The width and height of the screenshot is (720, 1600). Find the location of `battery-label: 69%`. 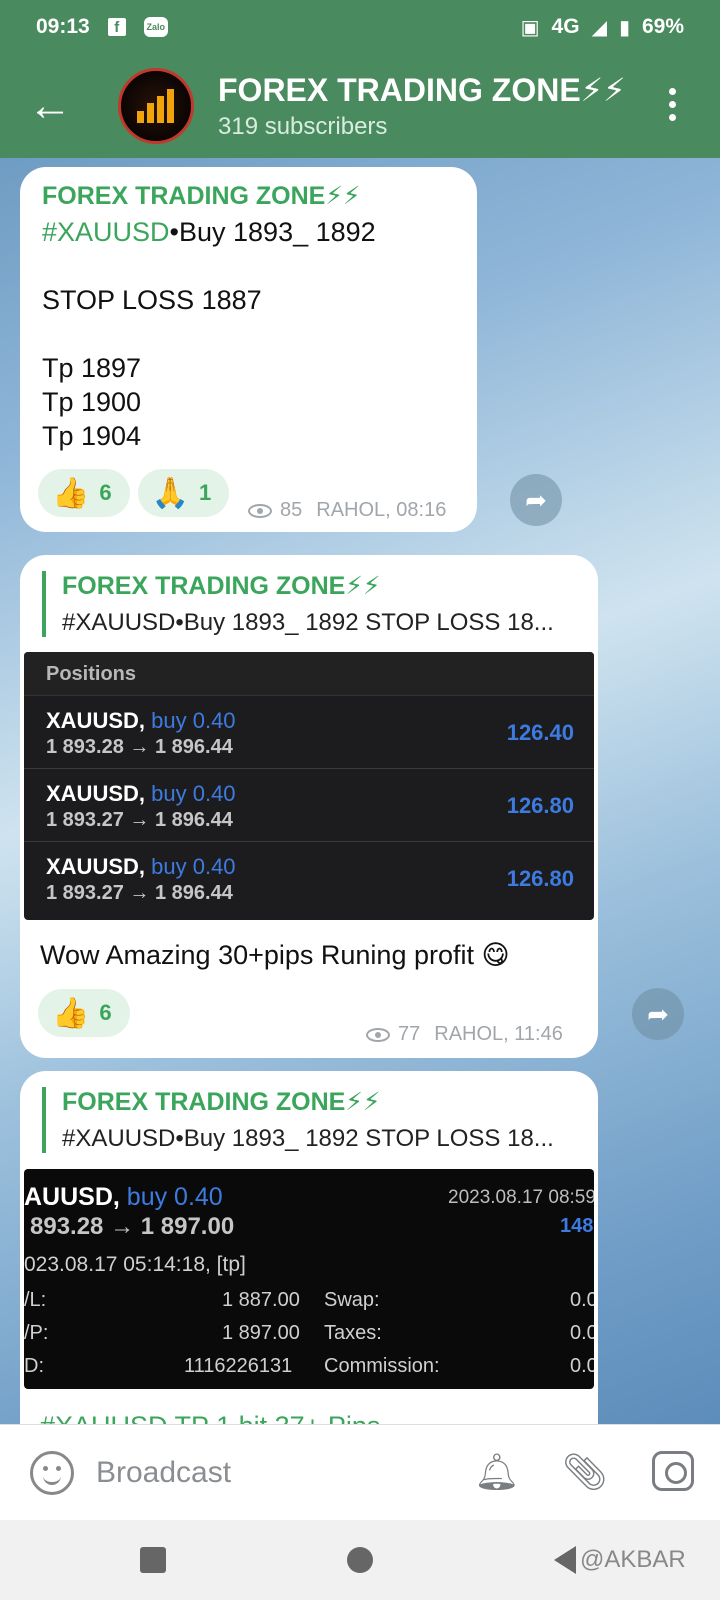

battery-label: 69% is located at coordinates (662, 26).